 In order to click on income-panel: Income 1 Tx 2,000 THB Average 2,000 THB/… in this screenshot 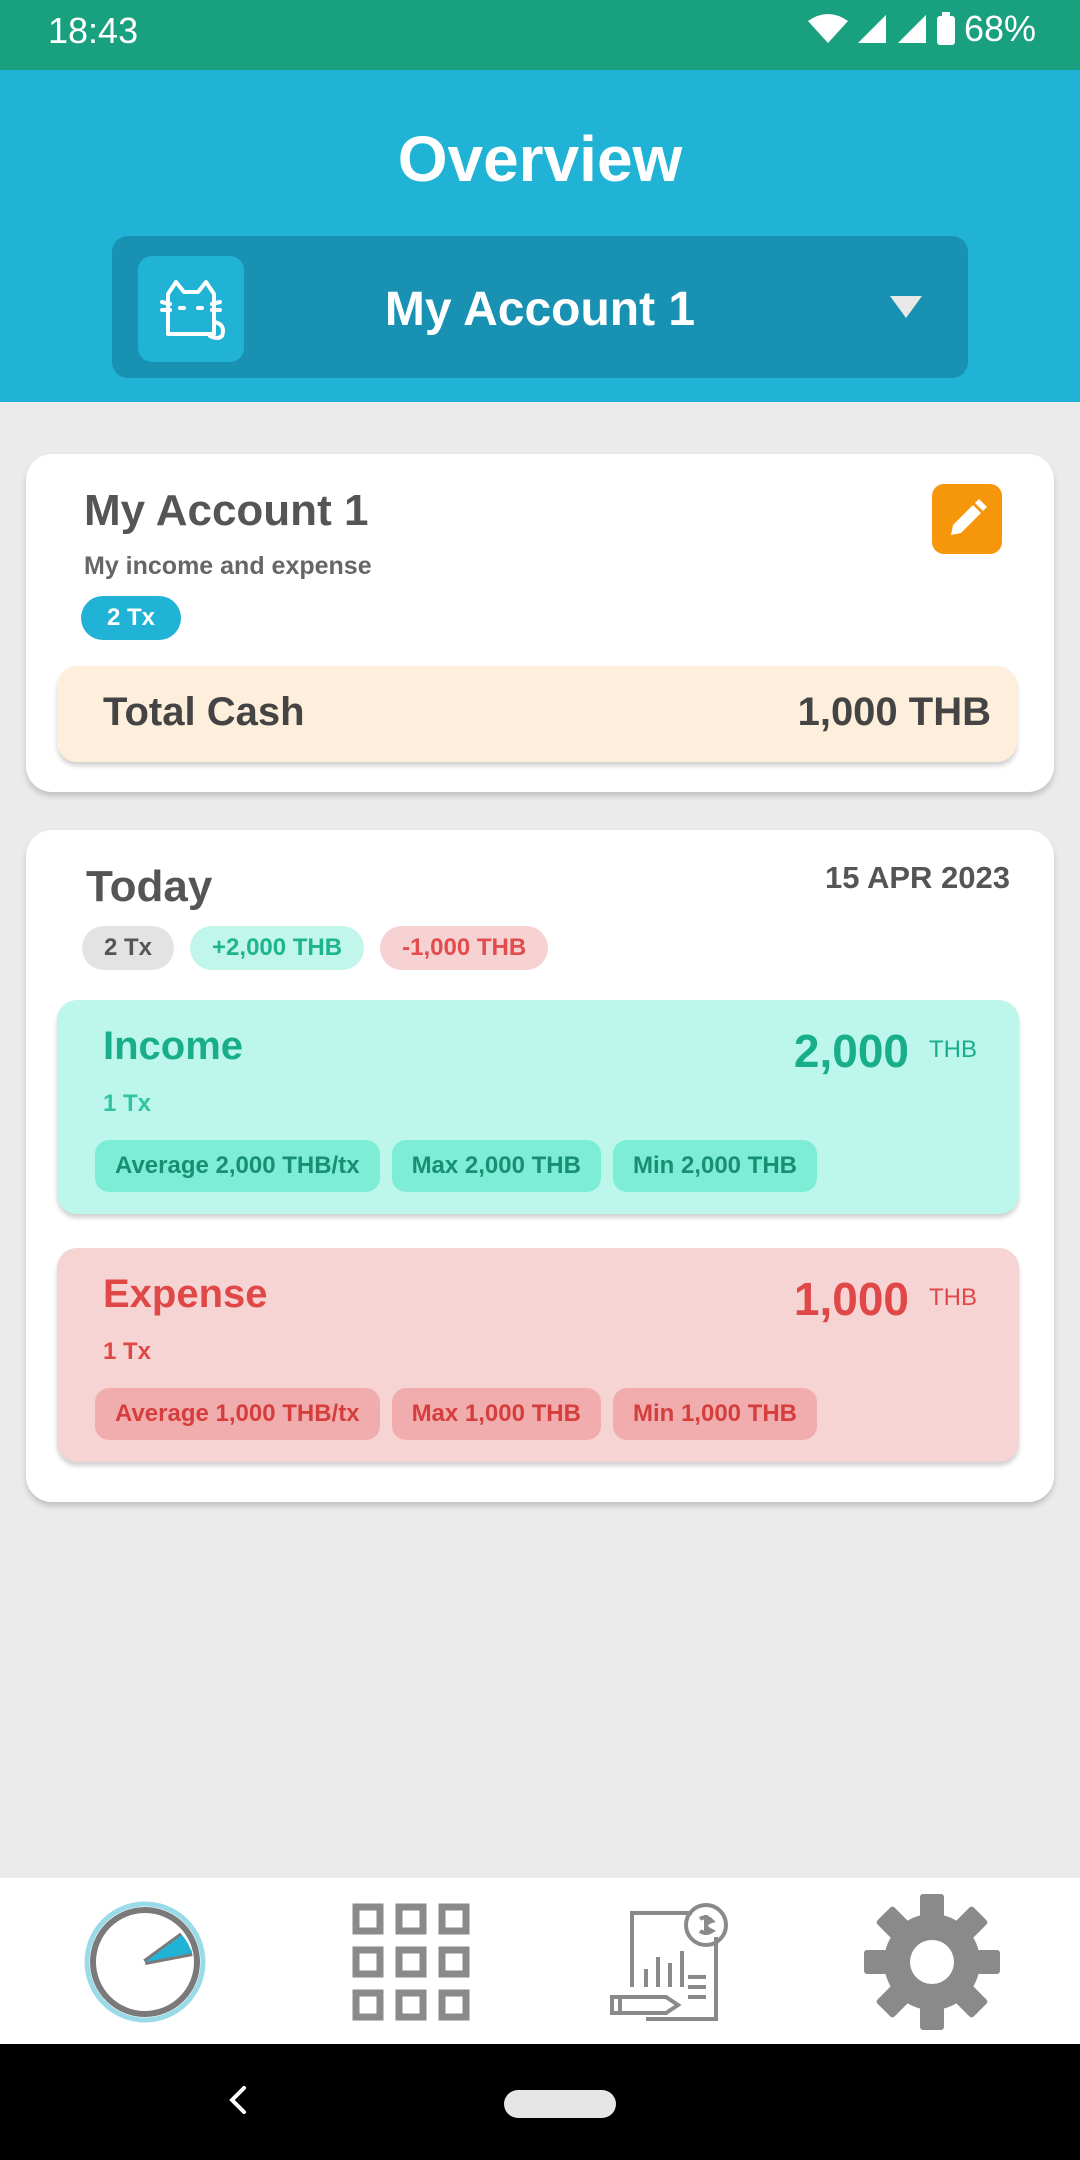, I will do `click(538, 1107)`.